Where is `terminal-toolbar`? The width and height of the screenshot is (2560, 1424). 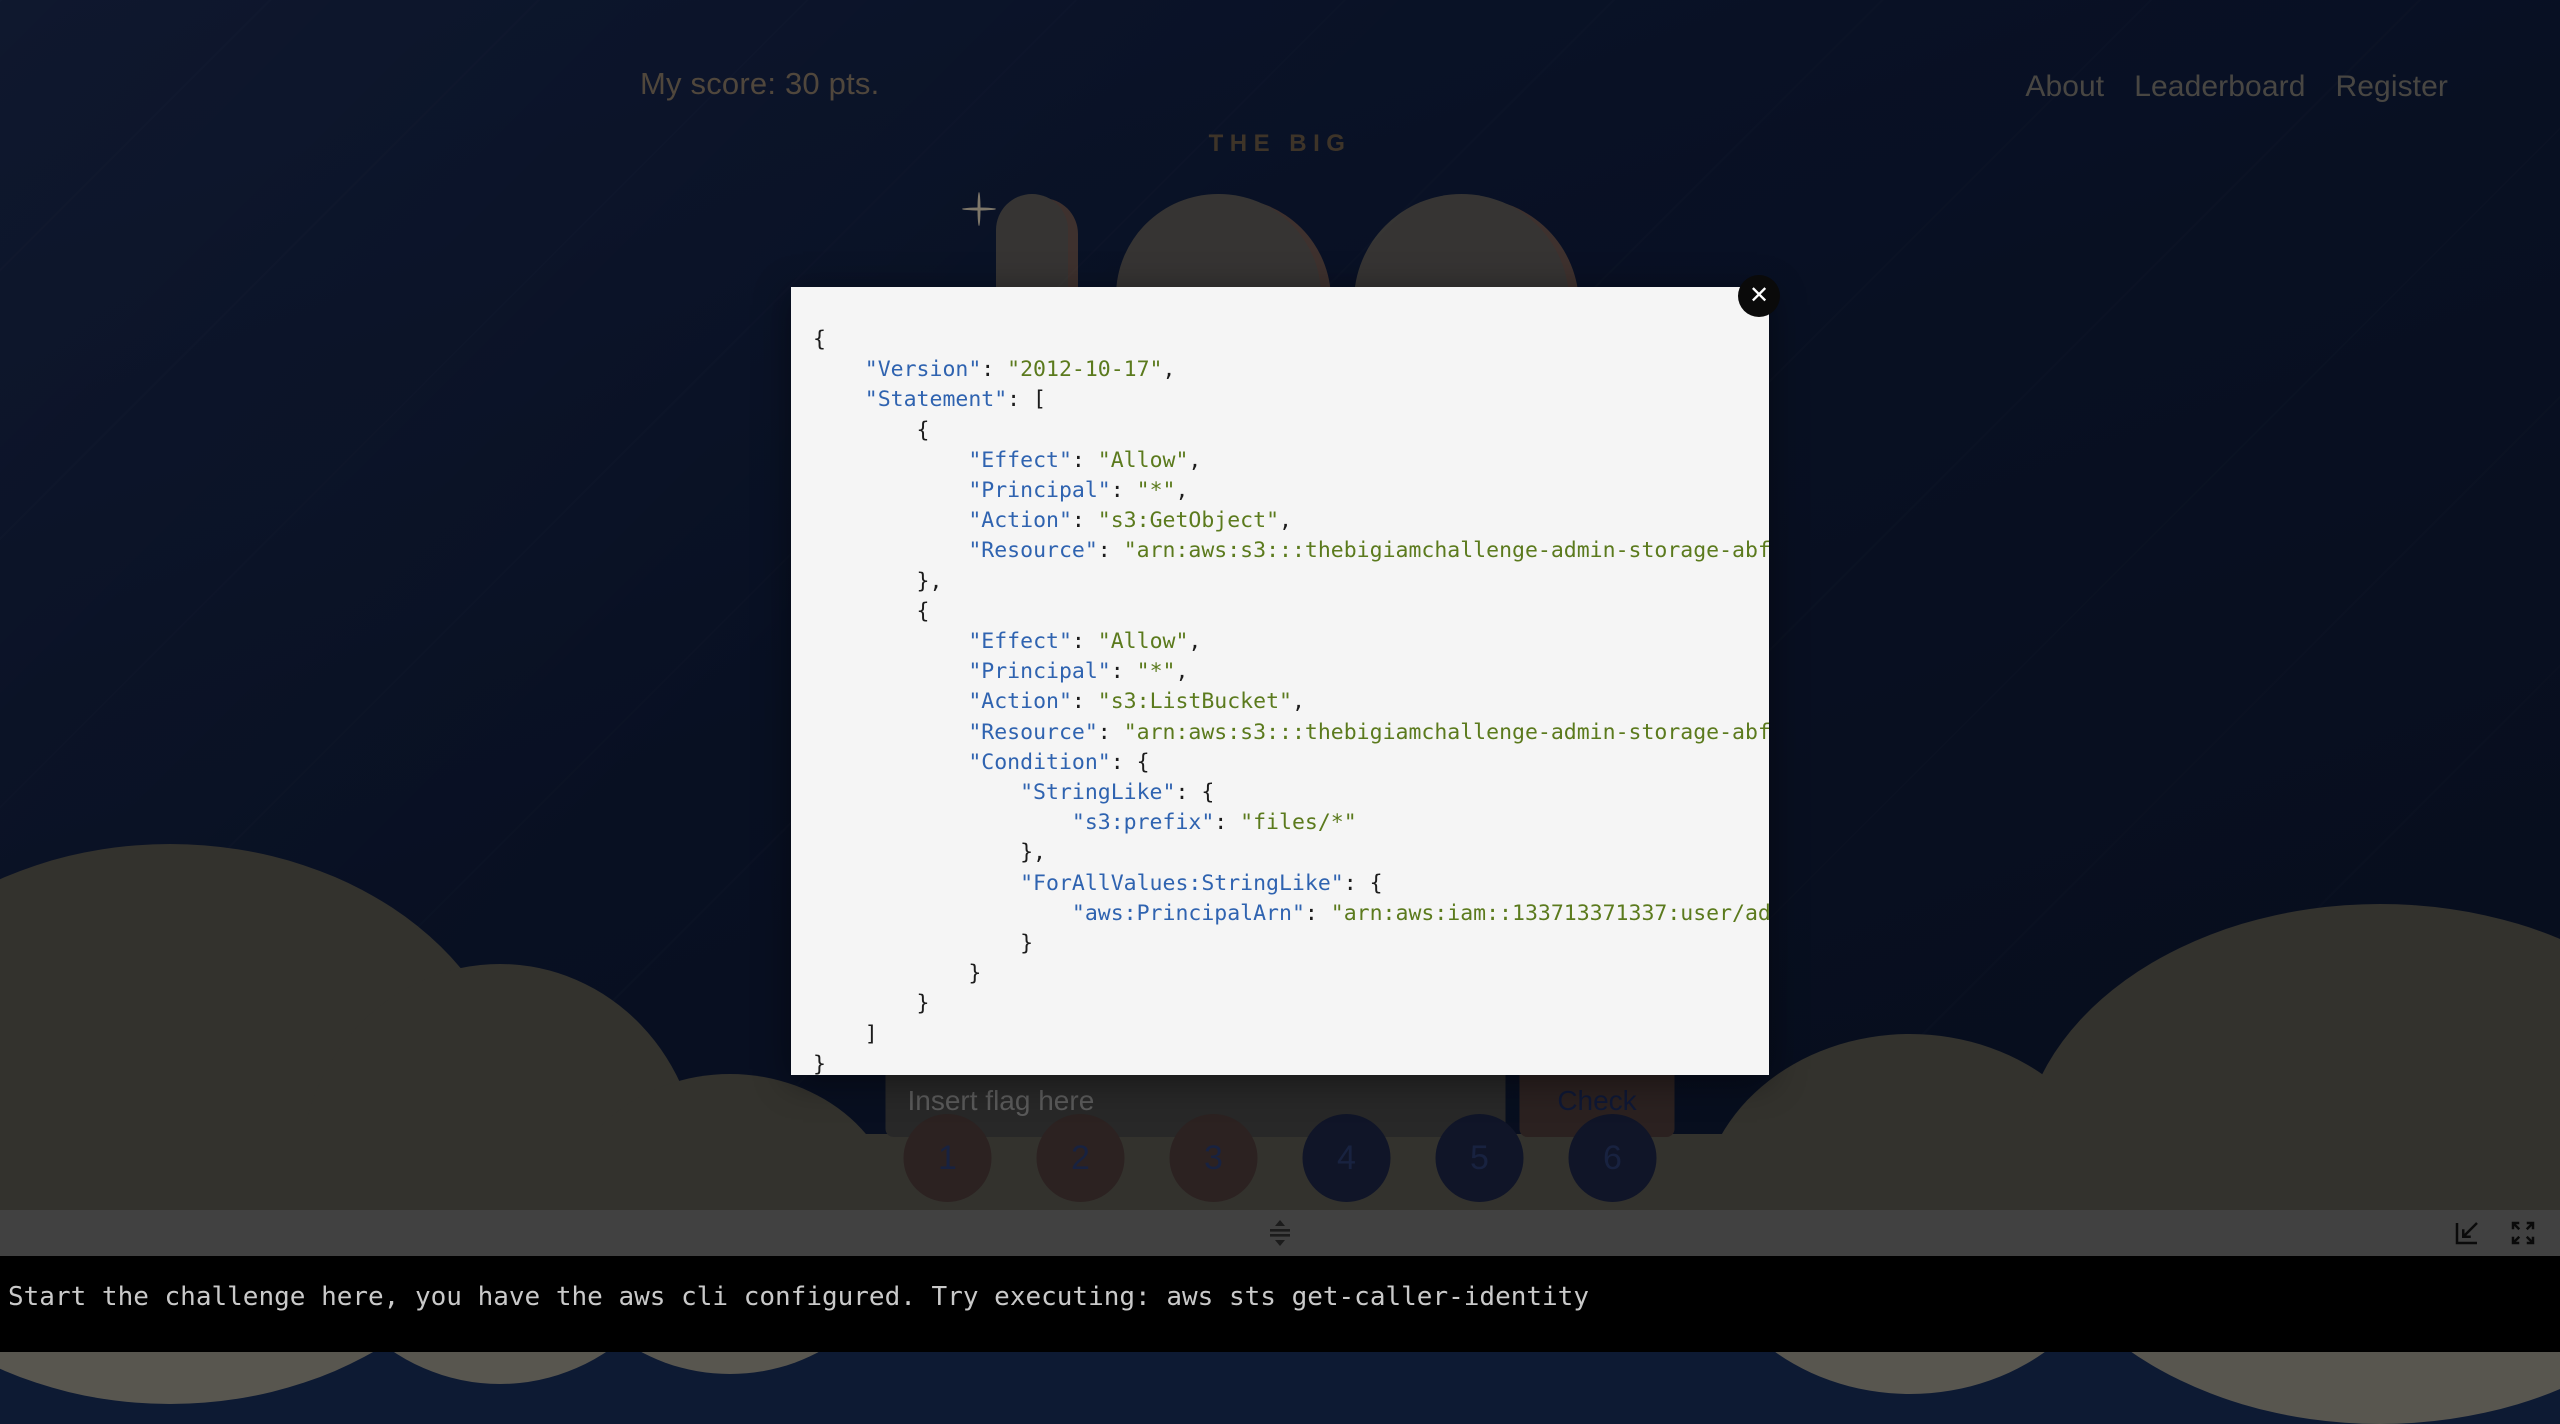
terminal-toolbar is located at coordinates (1280, 1233).